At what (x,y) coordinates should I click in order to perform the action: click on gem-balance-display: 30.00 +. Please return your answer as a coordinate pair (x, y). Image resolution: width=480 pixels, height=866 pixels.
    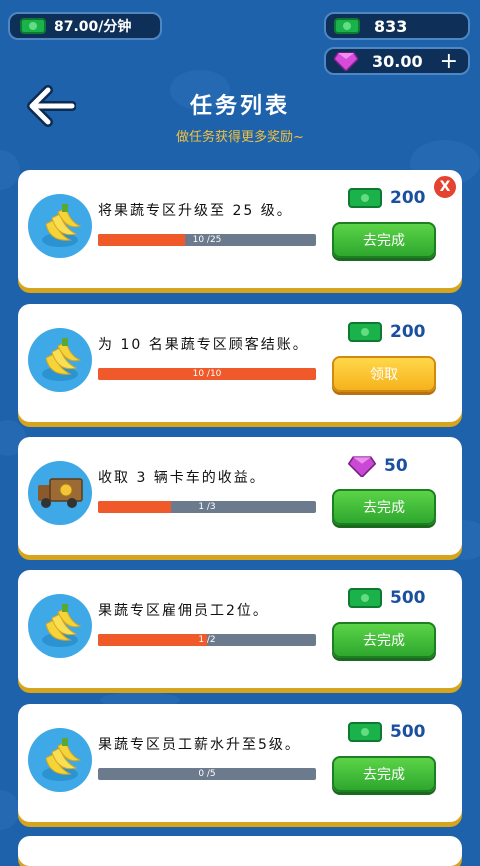
    Looking at the image, I should click on (397, 61).